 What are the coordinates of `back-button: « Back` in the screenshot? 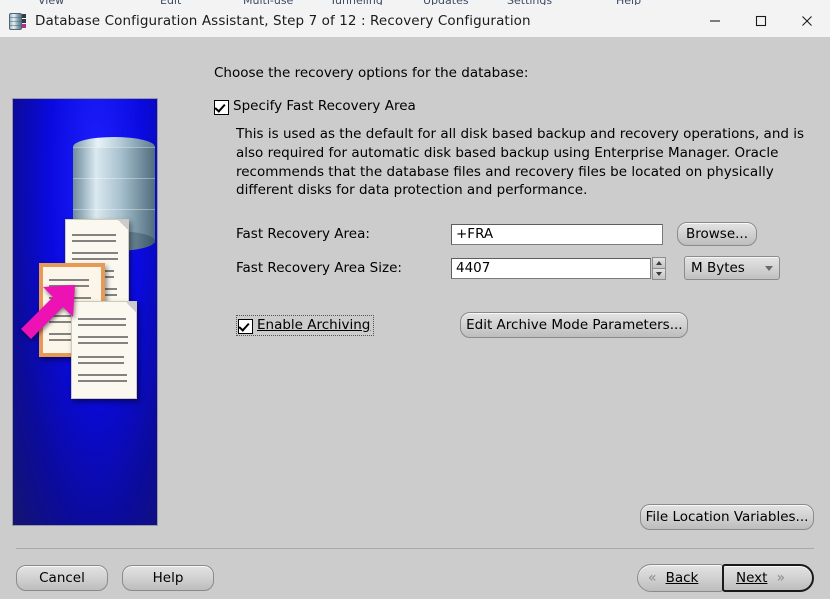 It's located at (680, 577).